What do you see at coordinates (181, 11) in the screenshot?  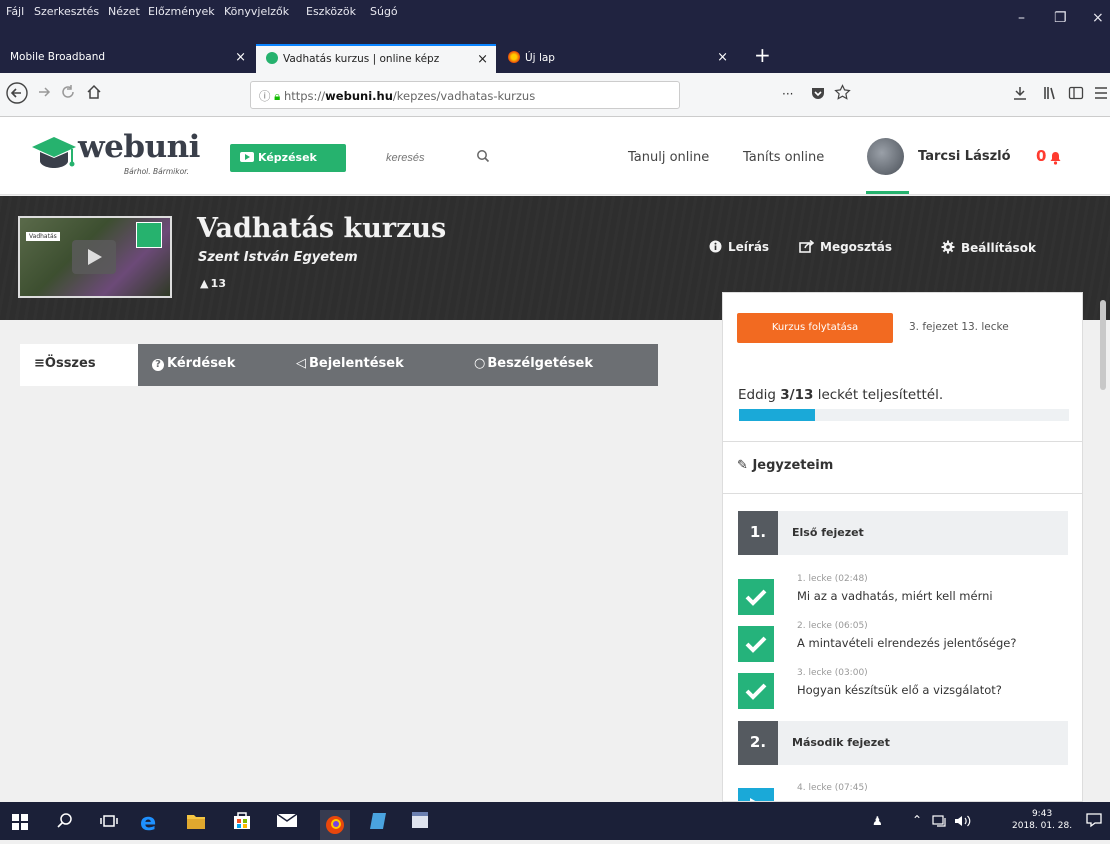 I see `menu-history: Előzmények` at bounding box center [181, 11].